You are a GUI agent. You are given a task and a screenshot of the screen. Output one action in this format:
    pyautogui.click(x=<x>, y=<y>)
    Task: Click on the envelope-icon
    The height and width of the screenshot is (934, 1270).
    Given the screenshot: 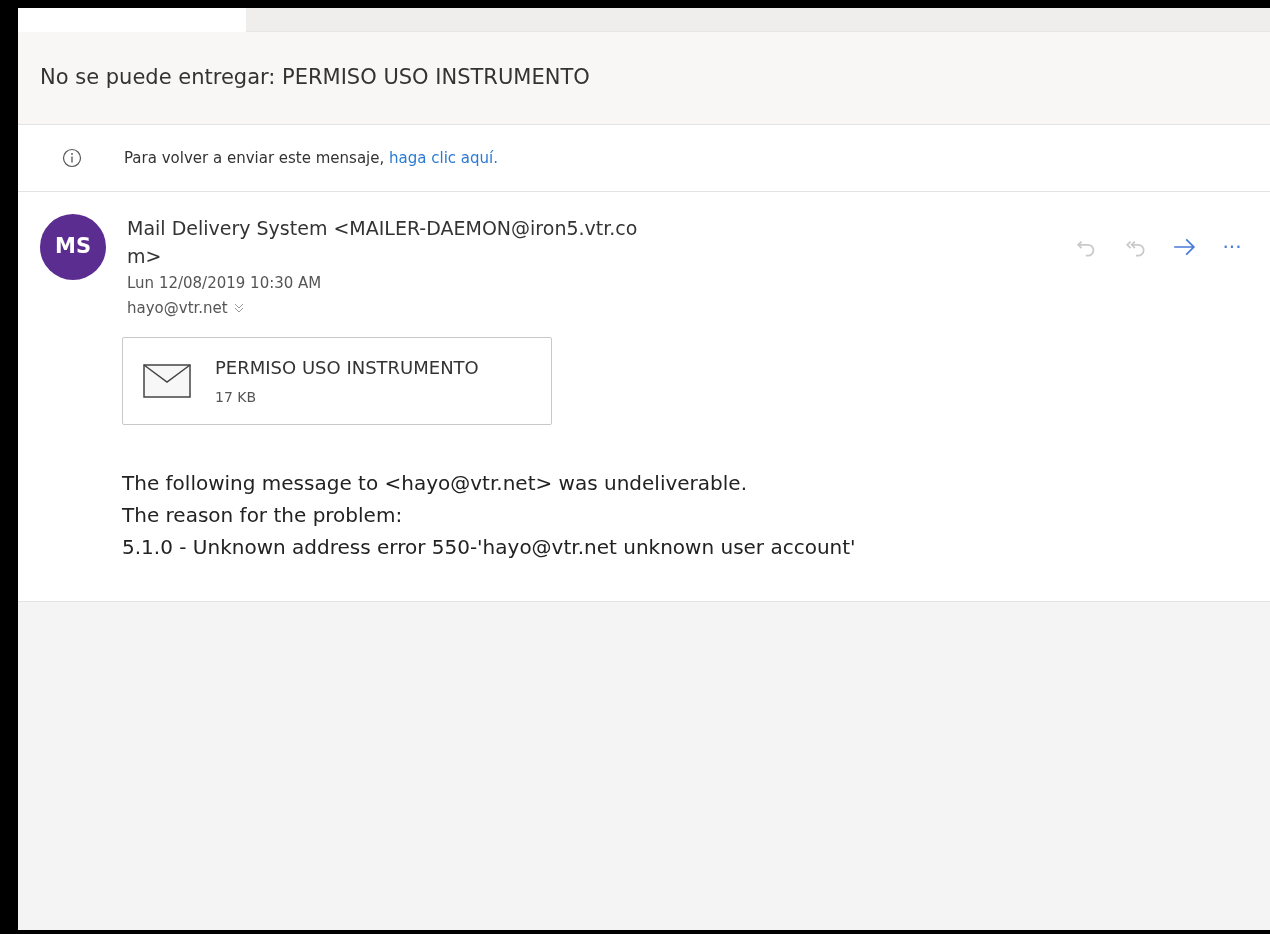 What is the action you would take?
    pyautogui.click(x=167, y=381)
    